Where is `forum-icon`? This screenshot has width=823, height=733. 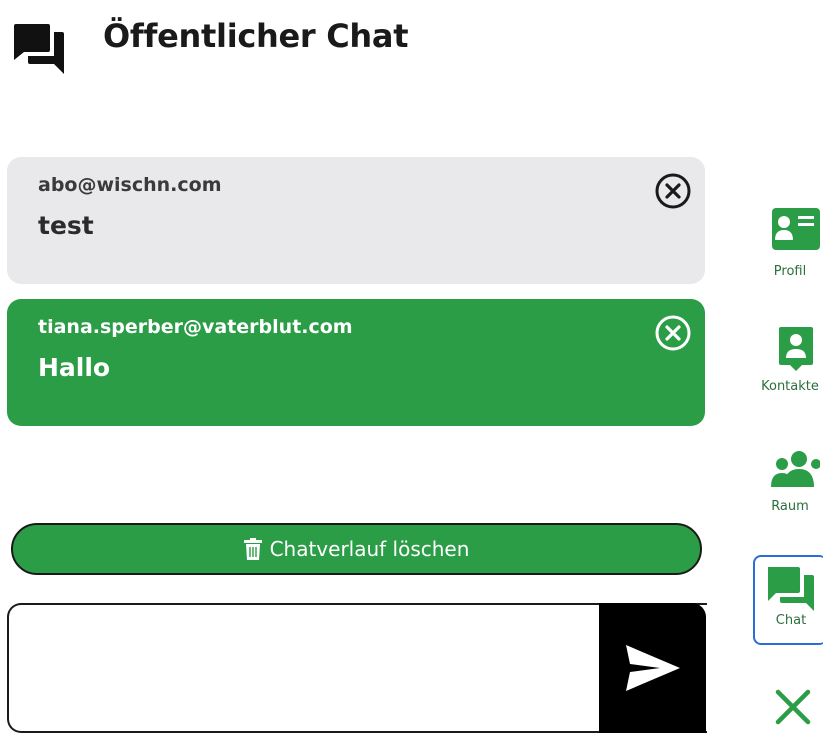
forum-icon is located at coordinates (39, 49).